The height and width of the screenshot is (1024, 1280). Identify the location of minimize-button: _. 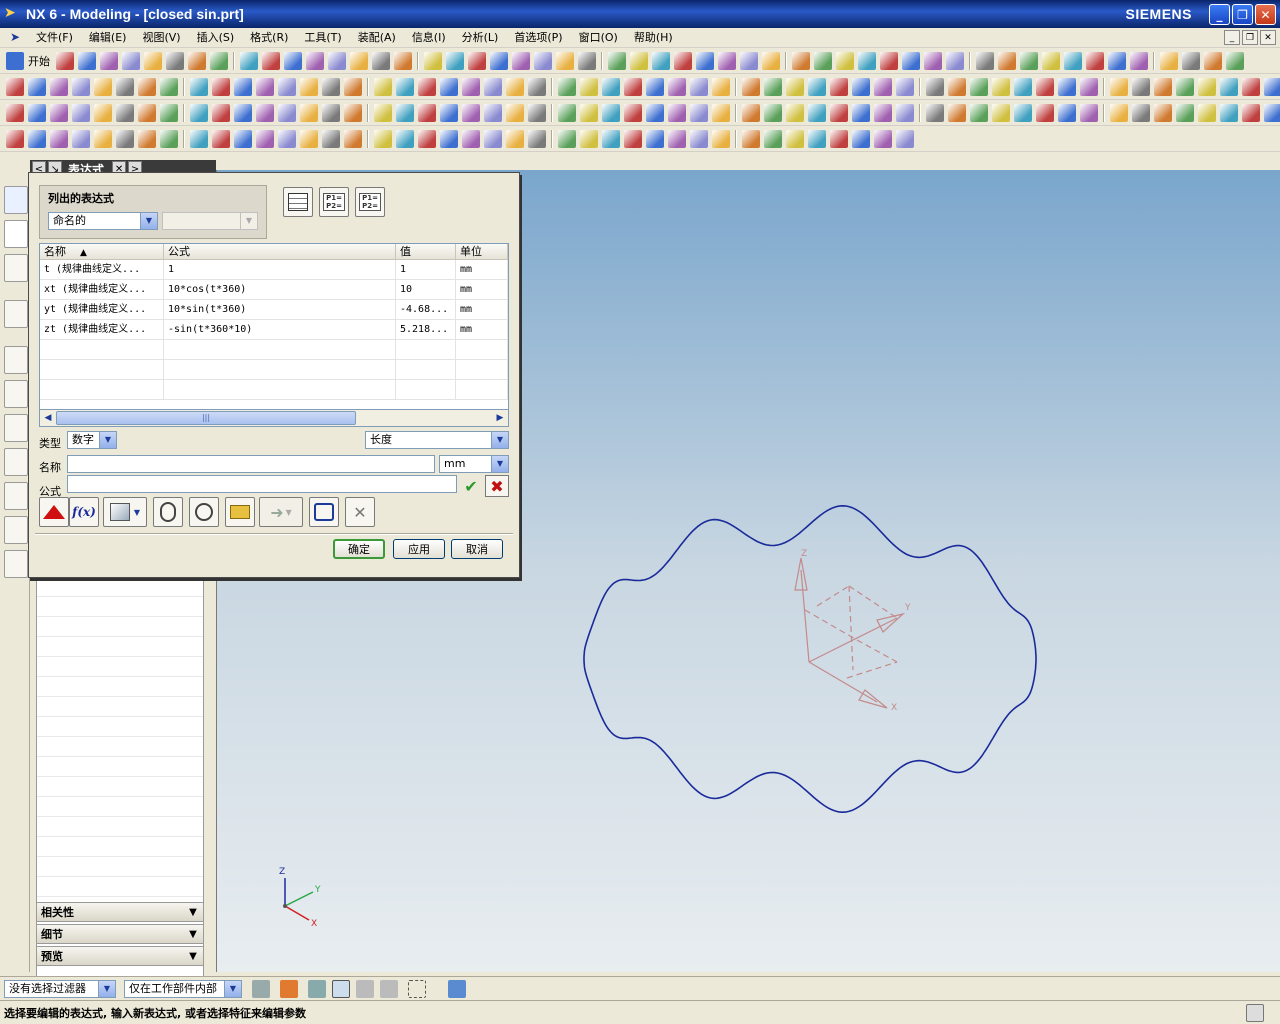
(1219, 14).